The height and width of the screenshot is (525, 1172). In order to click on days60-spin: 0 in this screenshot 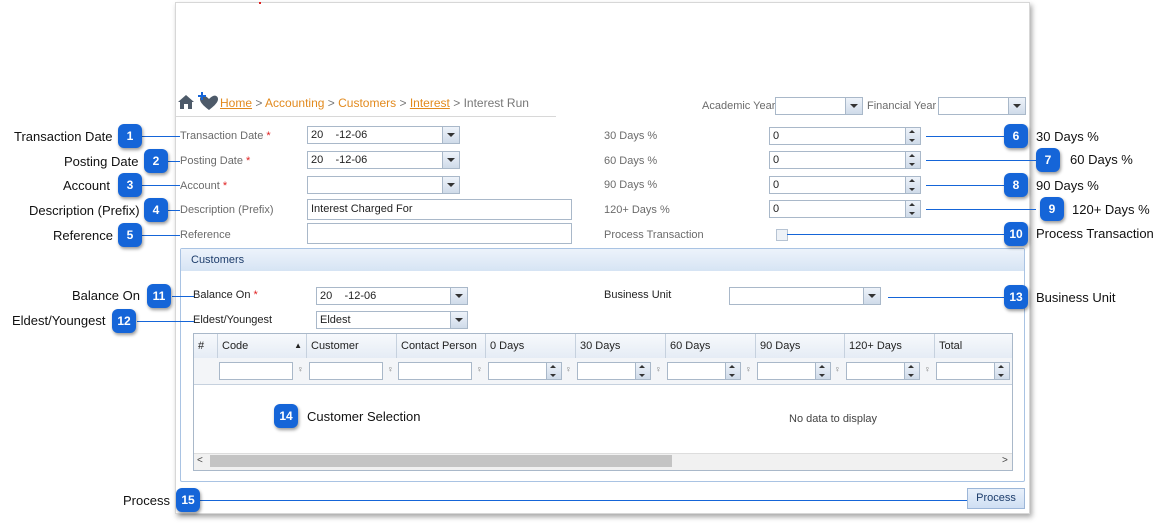, I will do `click(845, 160)`.